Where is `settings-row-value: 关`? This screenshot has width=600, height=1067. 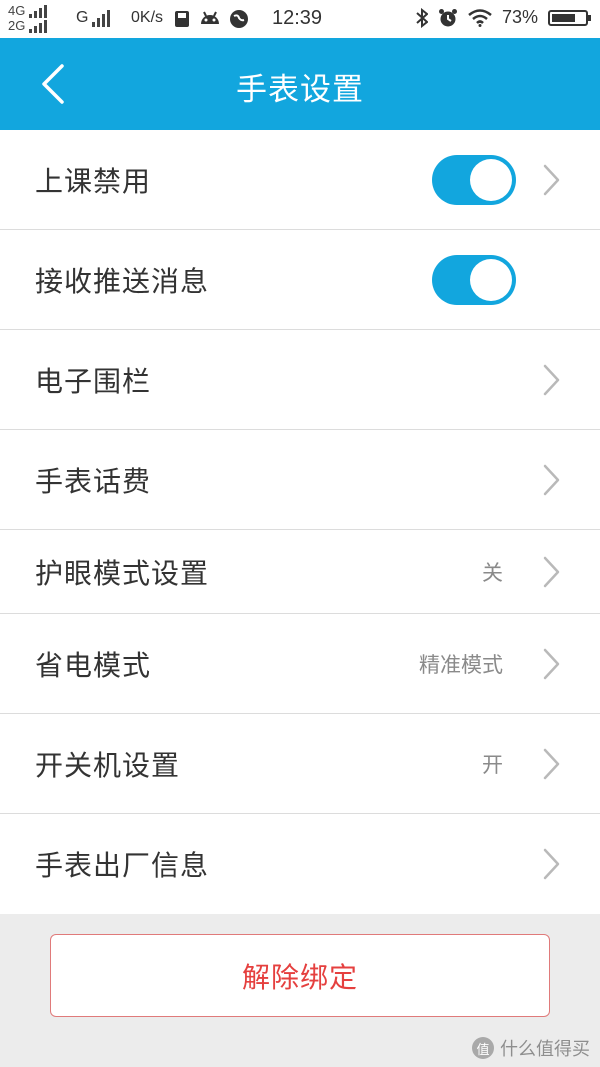
settings-row-value: 关 is located at coordinates (492, 572).